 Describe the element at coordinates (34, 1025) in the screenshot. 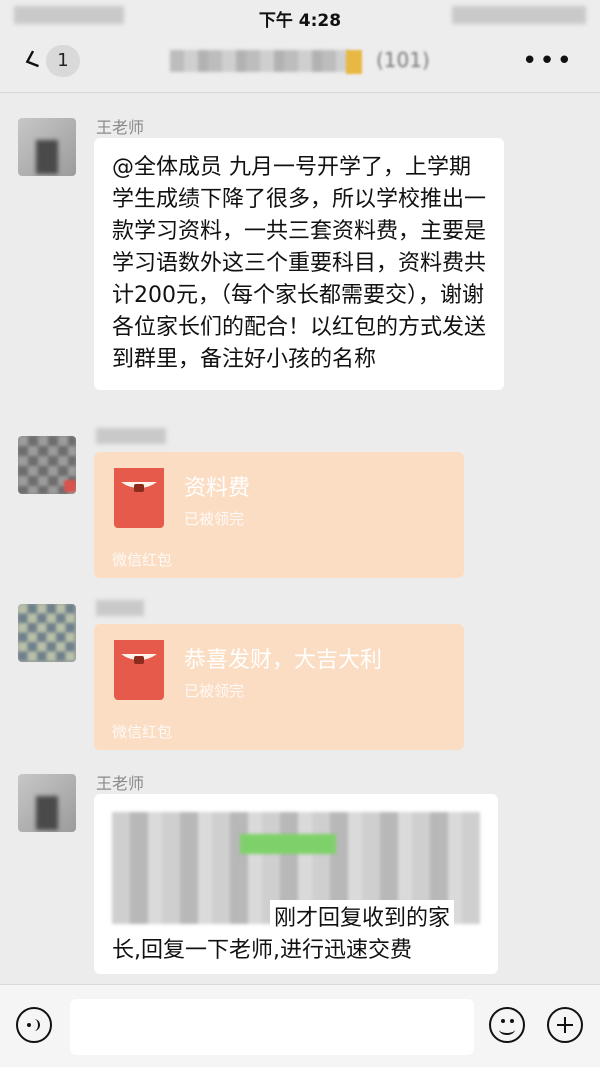

I see `voice-icon` at that location.